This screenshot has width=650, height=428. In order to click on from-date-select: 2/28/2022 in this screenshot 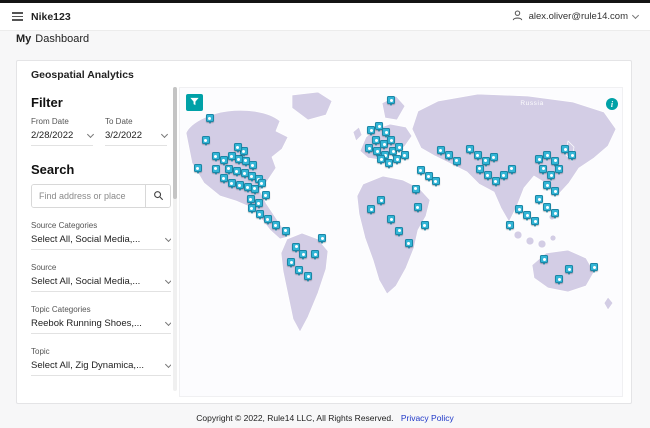, I will do `click(63, 138)`.